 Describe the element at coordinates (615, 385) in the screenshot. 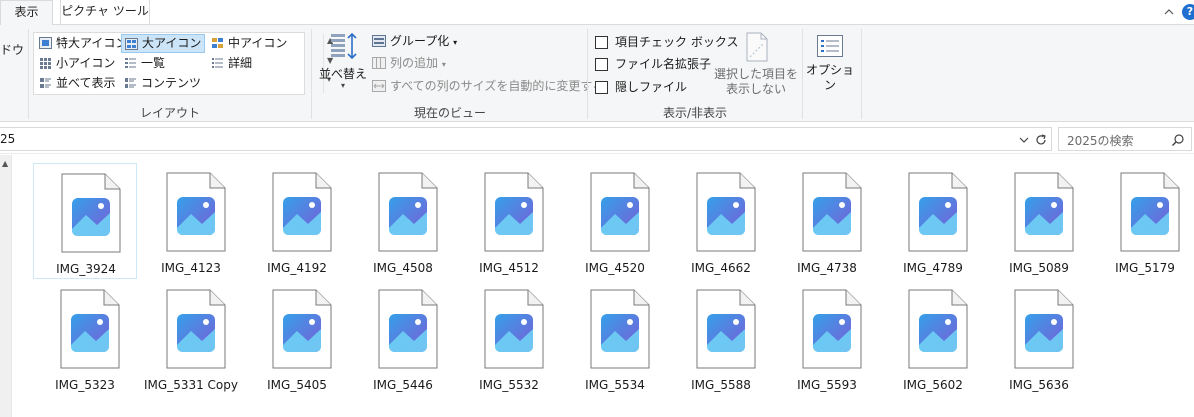

I see `file-name: IMG_5534` at that location.